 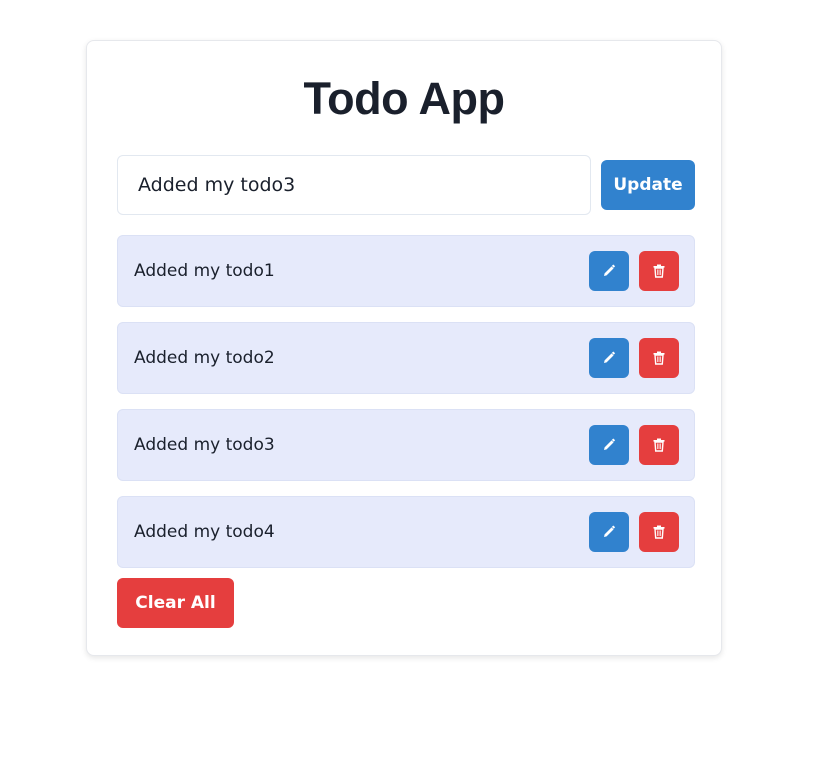 What do you see at coordinates (204, 271) in the screenshot?
I see `todo-text: Added my todo1` at bounding box center [204, 271].